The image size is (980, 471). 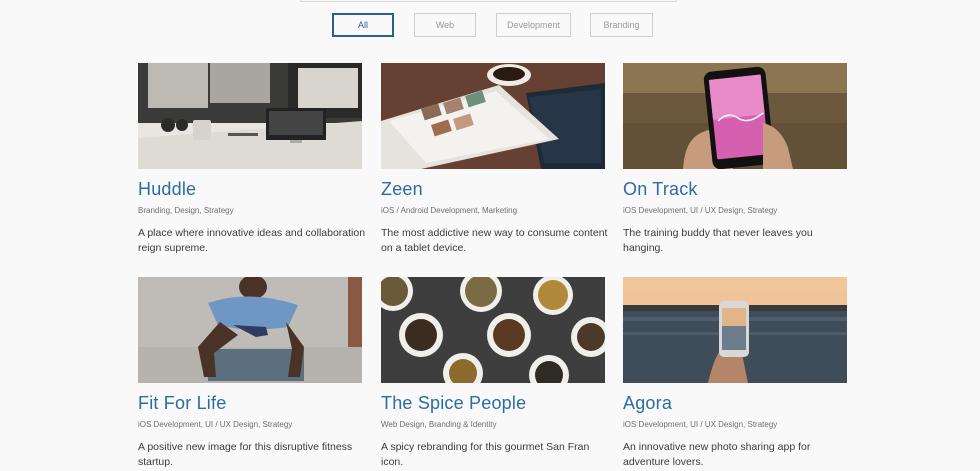 I want to click on project-title: Fit For Life, so click(x=182, y=403).